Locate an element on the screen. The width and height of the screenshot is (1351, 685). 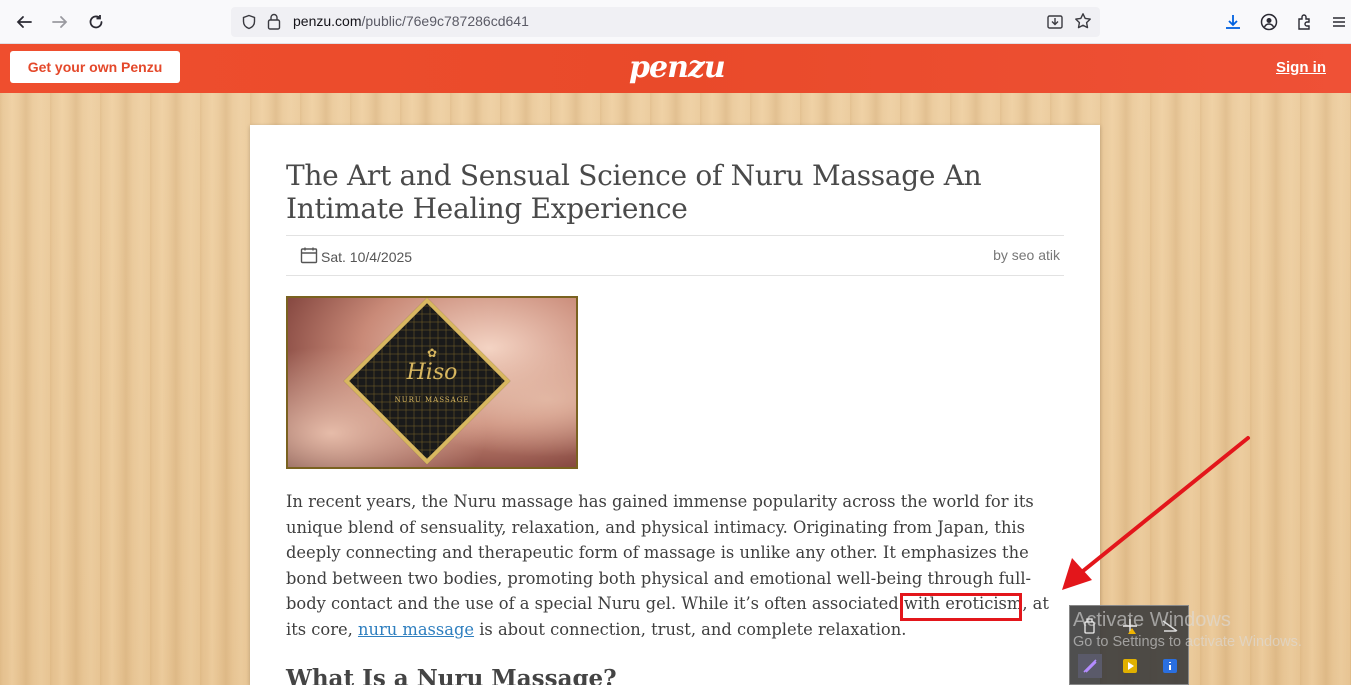
save-page-icon is located at coordinates (1055, 24).